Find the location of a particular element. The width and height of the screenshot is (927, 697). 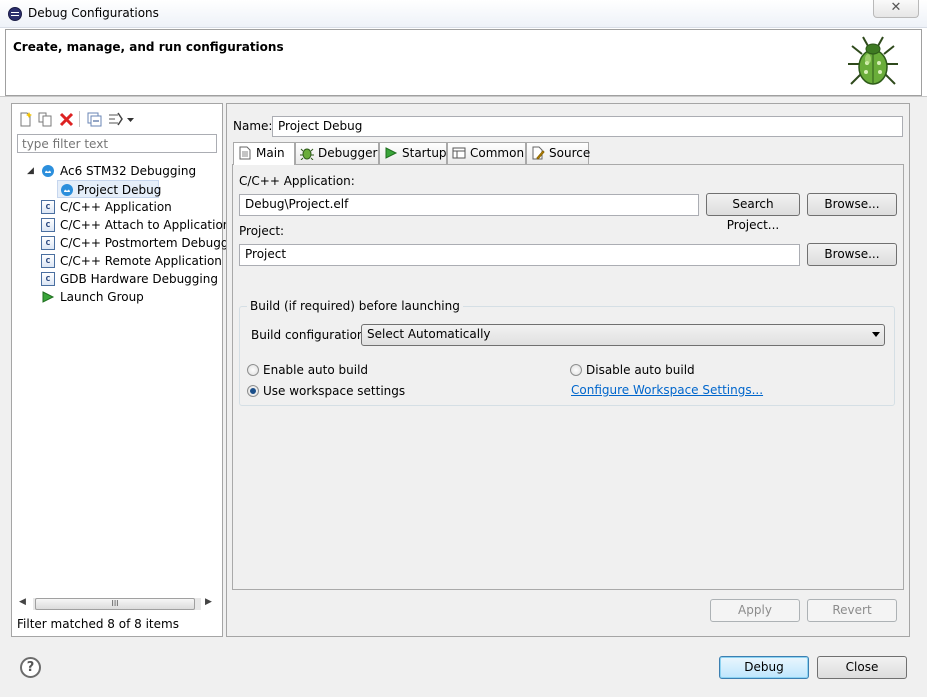

close-button: Close is located at coordinates (862, 667).